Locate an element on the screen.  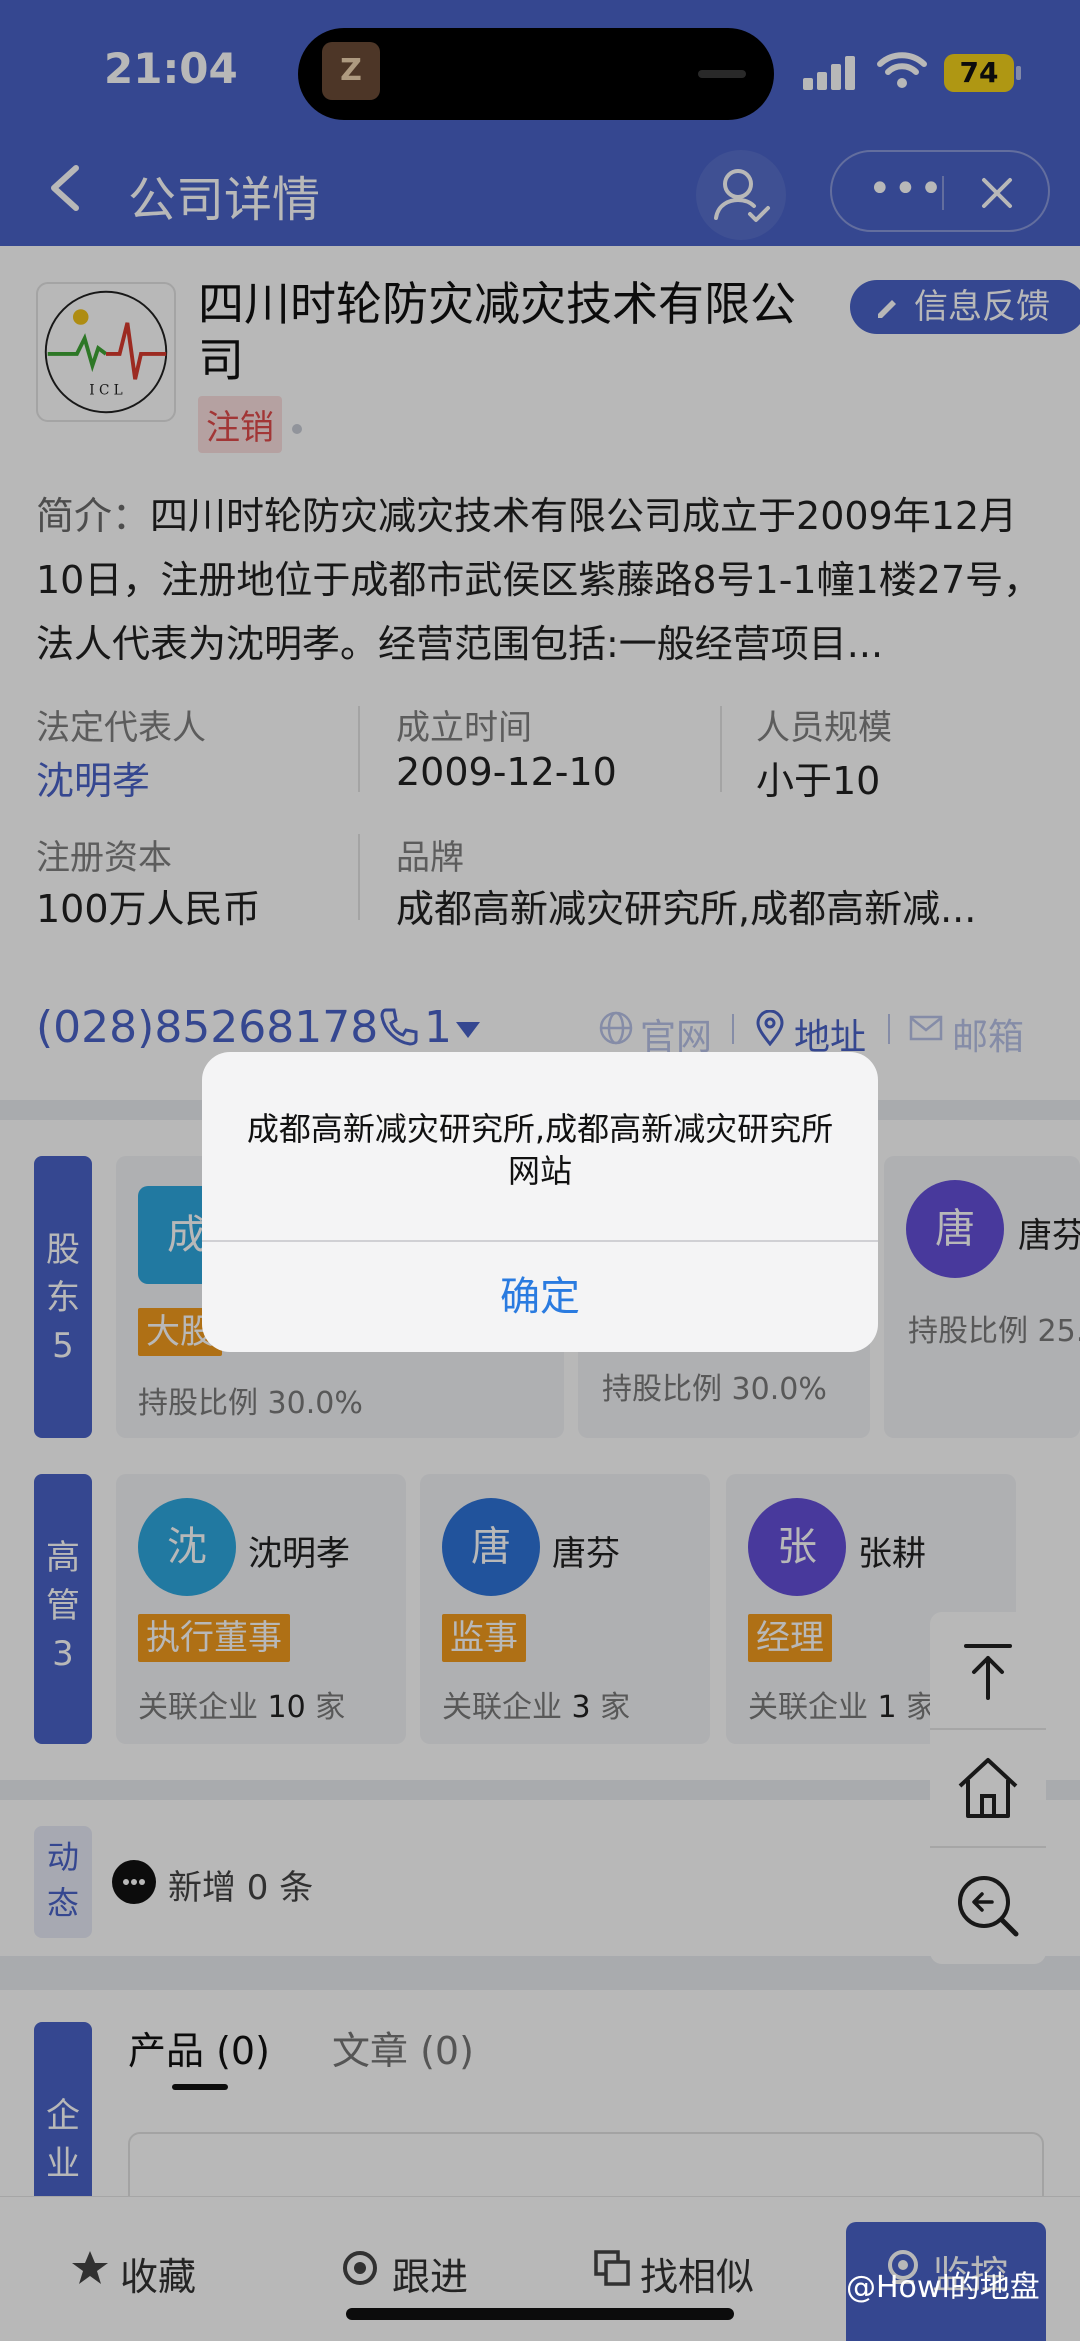
confirm-button: 确定 is located at coordinates (540, 1297).